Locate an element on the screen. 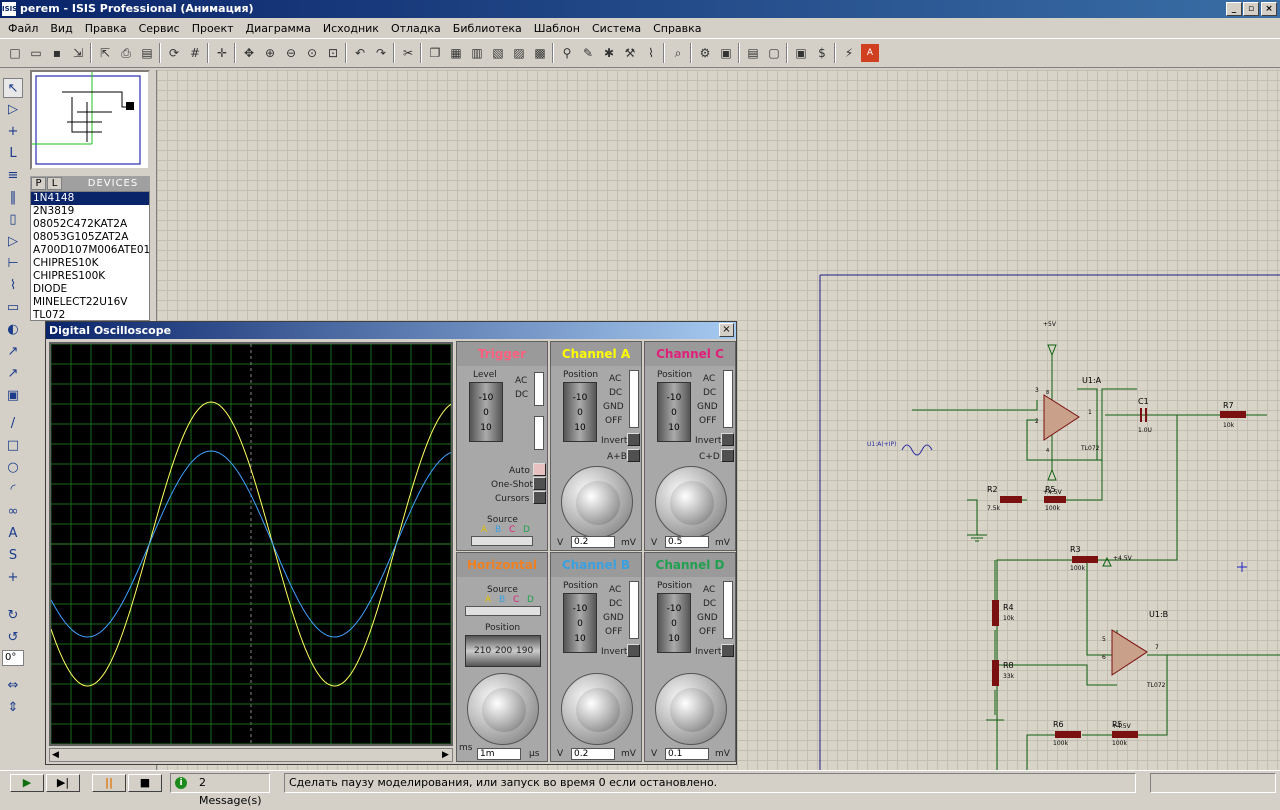  trigger-coupling-slider is located at coordinates (539, 389).